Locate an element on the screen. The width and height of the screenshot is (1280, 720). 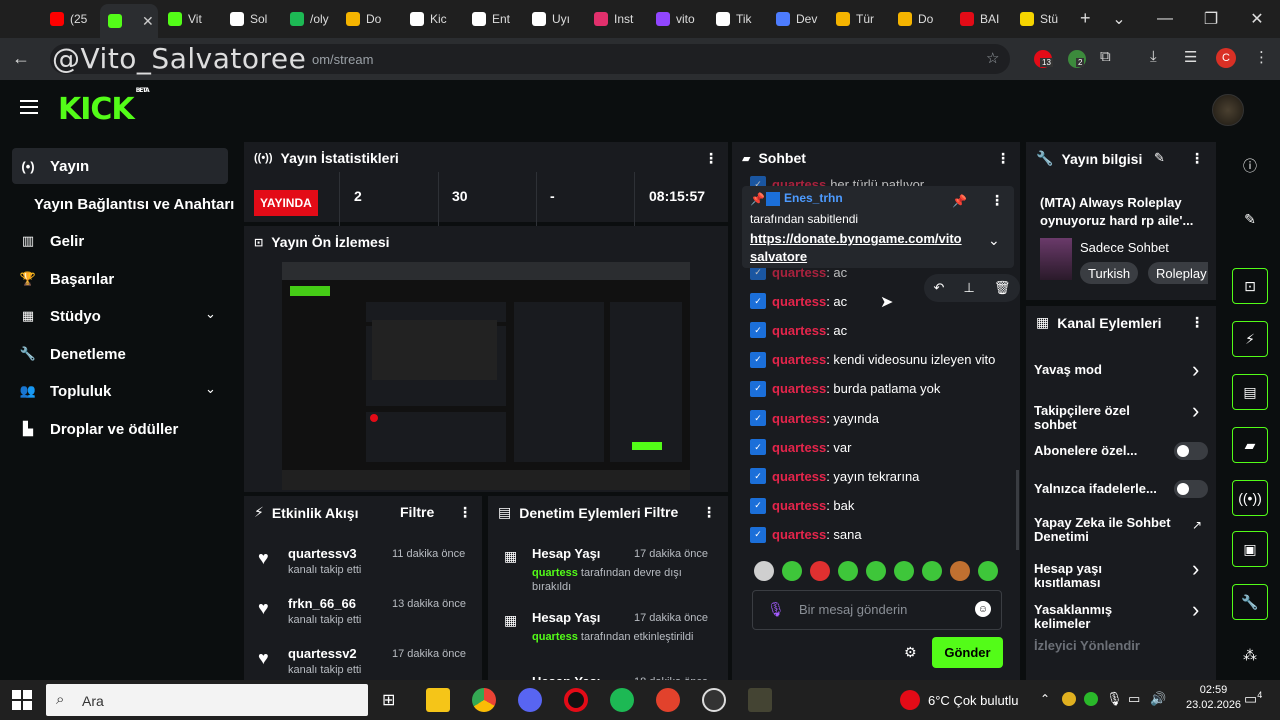
chevron-right-icon: › is located at coordinates (1195, 610).